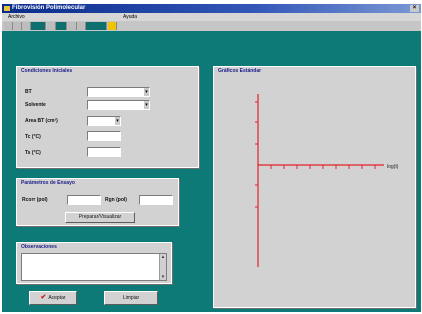 The height and width of the screenshot is (314, 422). I want to click on toolbar-copy-icon, so click(61, 26).